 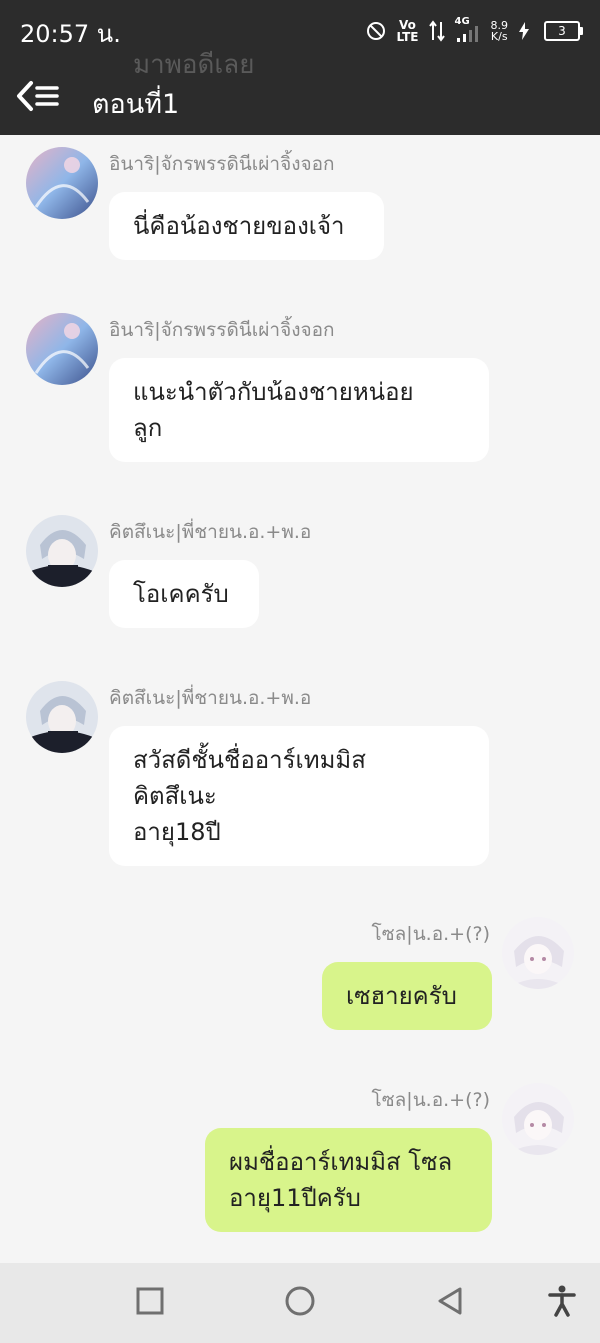 I want to click on message-bubble: เซฮายครับ, so click(x=407, y=996).